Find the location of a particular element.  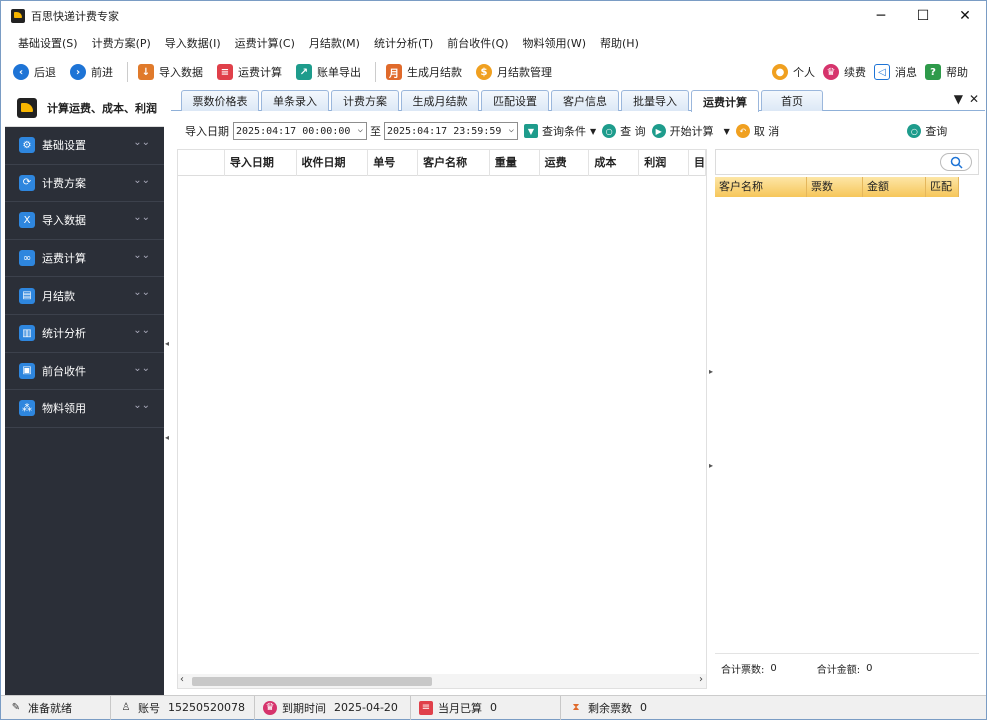

title-bar: 百思快递计费专家 ─ ☐ ✕ is located at coordinates (493, 16).